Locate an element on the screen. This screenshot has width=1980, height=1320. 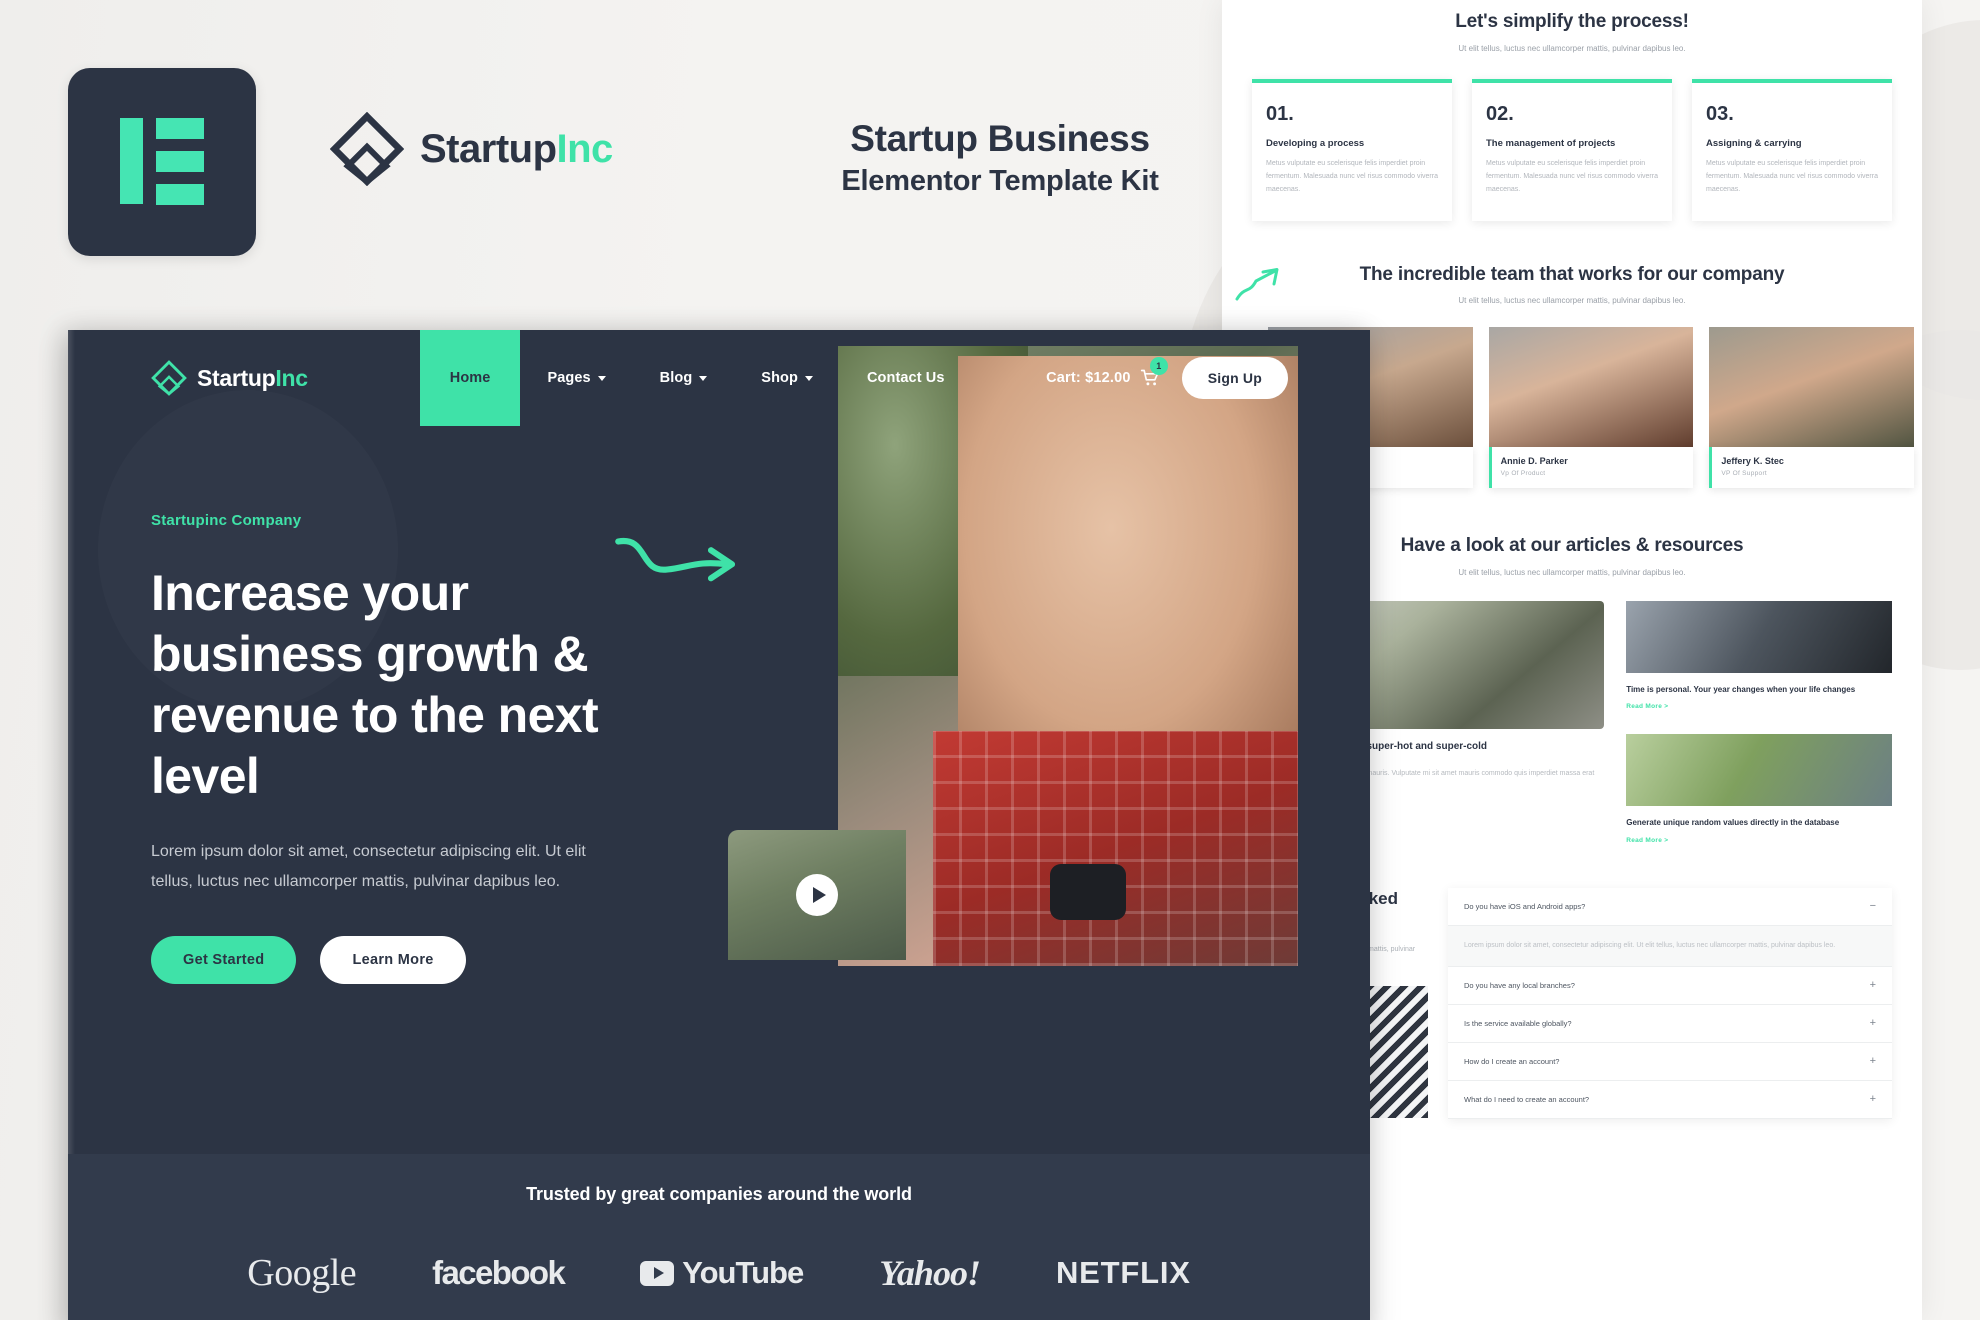
faq-question: What do I need to create an account? is located at coordinates (1527, 1099).